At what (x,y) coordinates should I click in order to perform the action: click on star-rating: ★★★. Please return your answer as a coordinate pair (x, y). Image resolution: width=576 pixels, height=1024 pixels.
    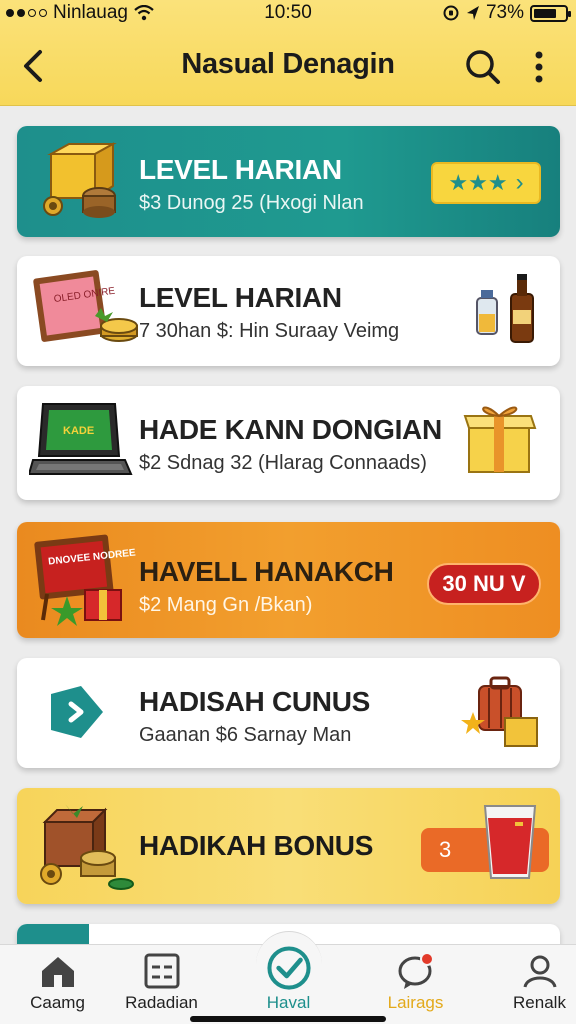
    Looking at the image, I should click on (478, 182).